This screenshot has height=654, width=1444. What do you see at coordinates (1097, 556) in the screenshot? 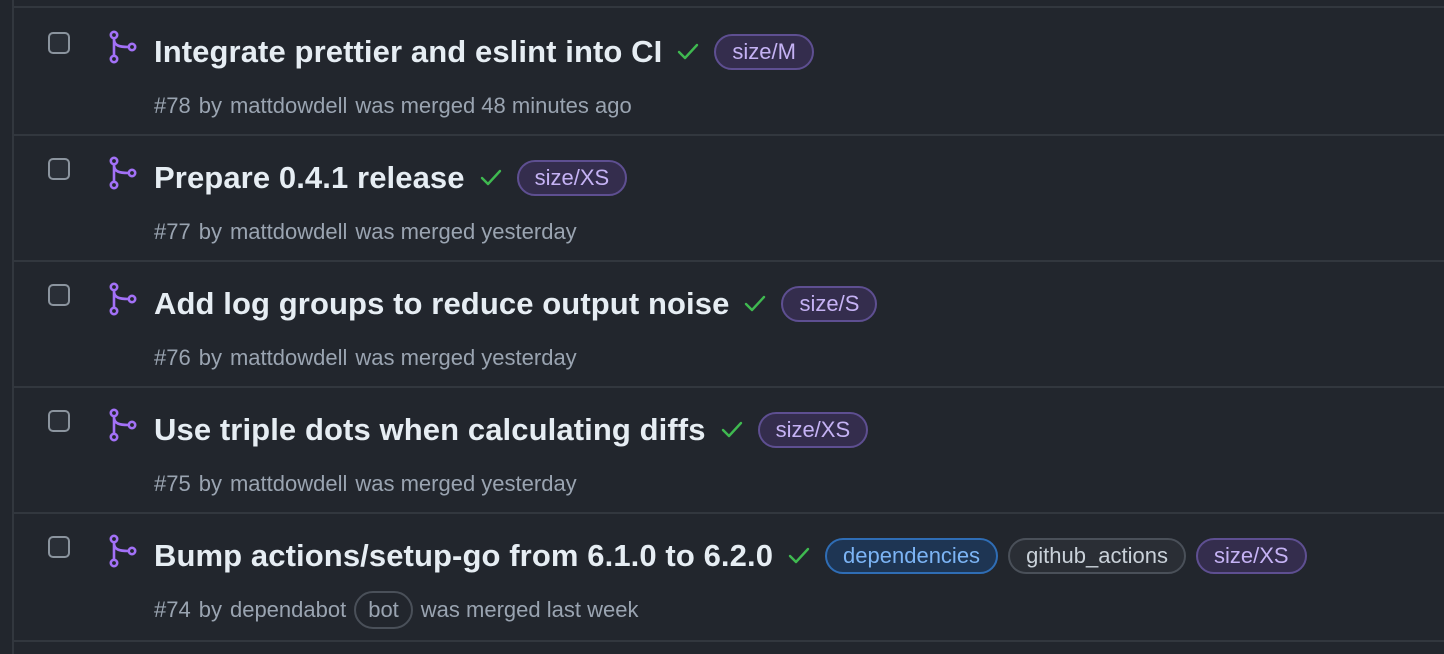
I see `label-github-actions: github_actions` at bounding box center [1097, 556].